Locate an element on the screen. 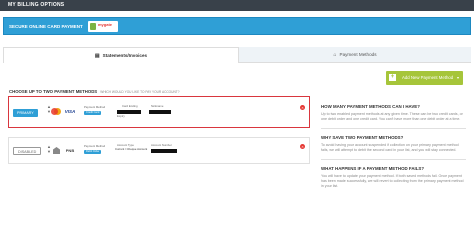  tab-statements-invoices: ▤ Statements/Invoices is located at coordinates (121, 55).